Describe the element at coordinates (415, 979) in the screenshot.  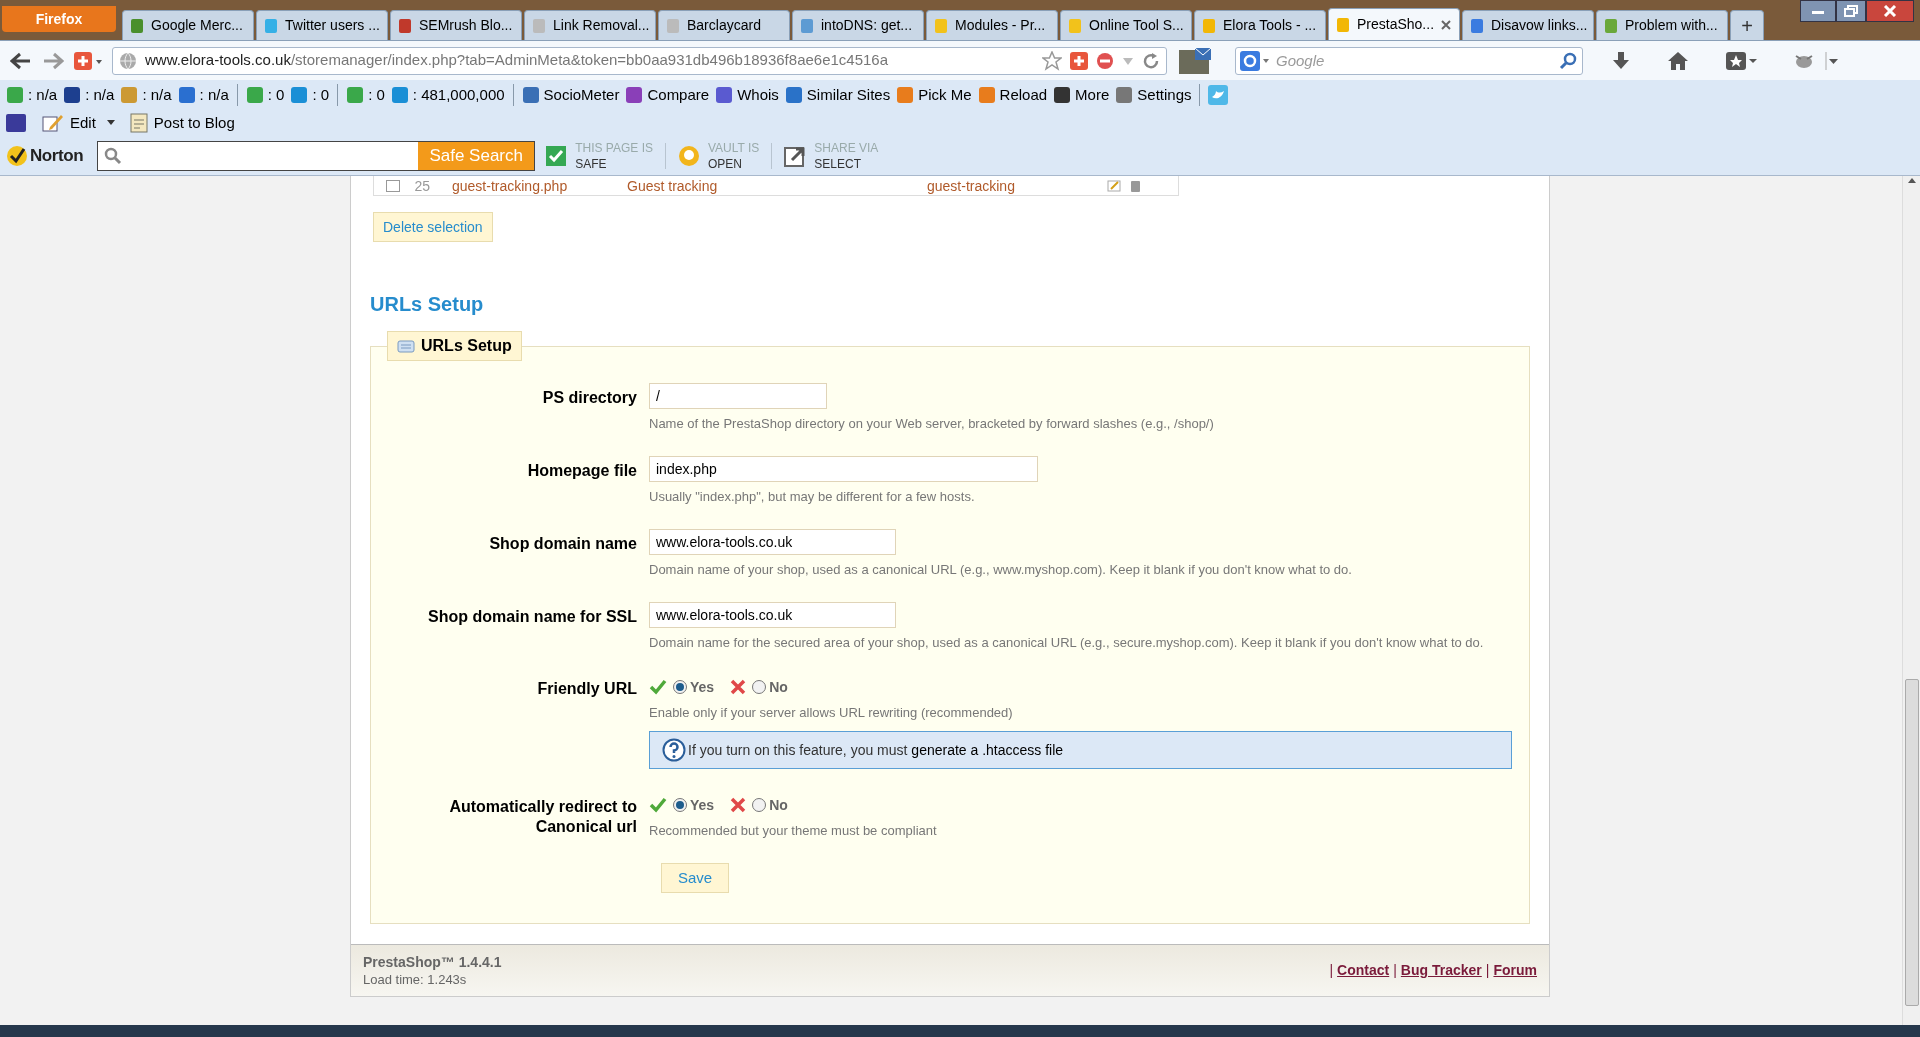
I see `load-time-text: Load time: 1.243s` at that location.